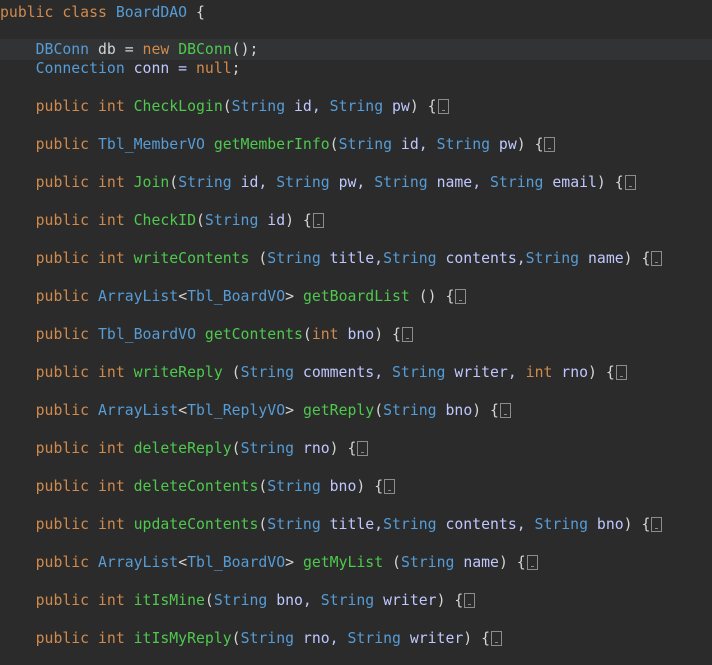 The height and width of the screenshot is (665, 712). Describe the element at coordinates (356, 68) in the screenshot. I see `code-line-field-conn: Connection conn = null;` at that location.